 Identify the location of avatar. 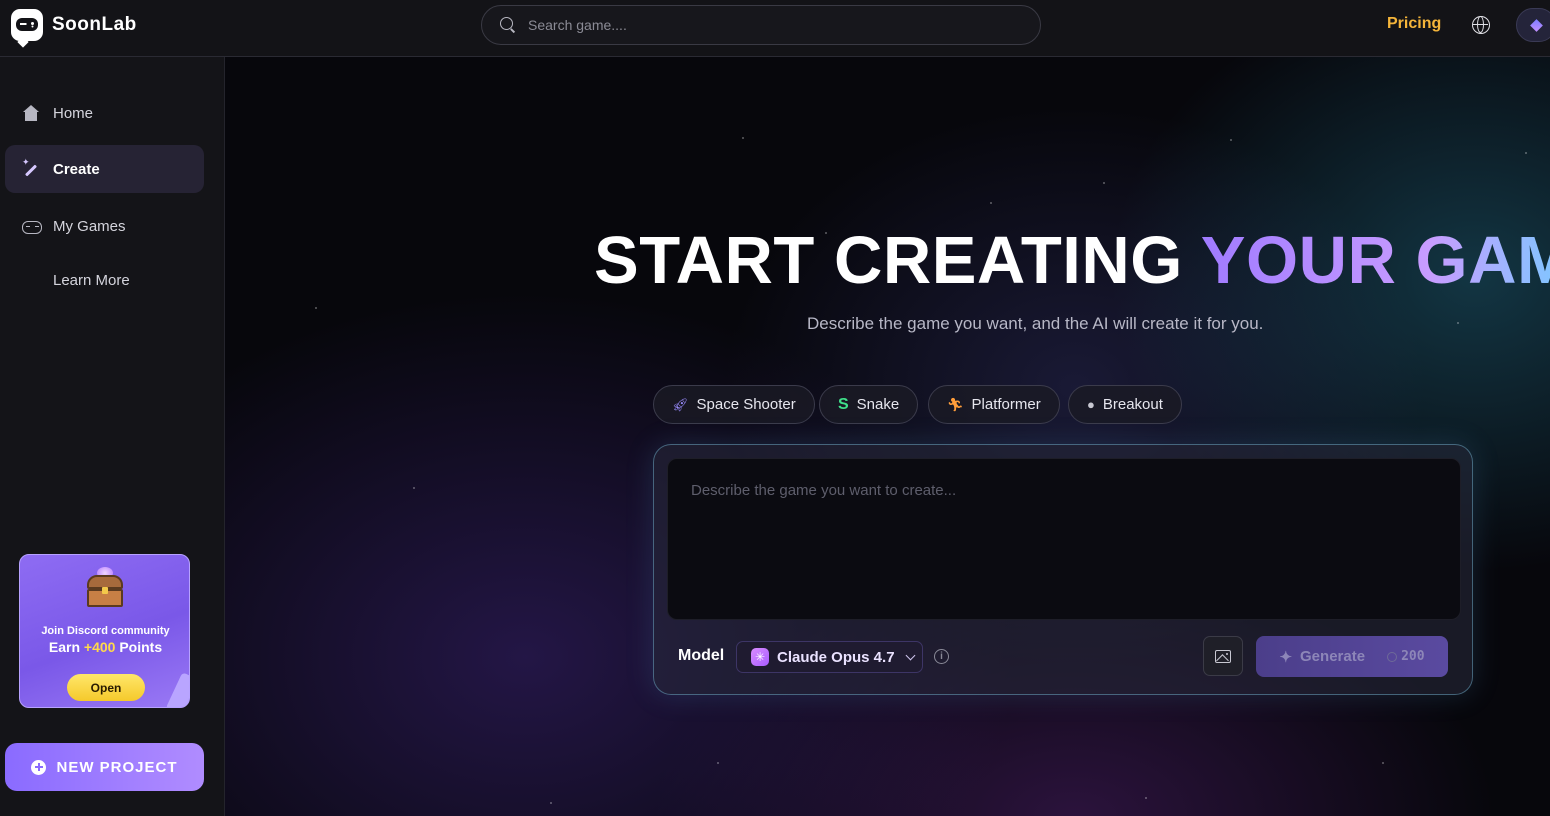
(1533, 25).